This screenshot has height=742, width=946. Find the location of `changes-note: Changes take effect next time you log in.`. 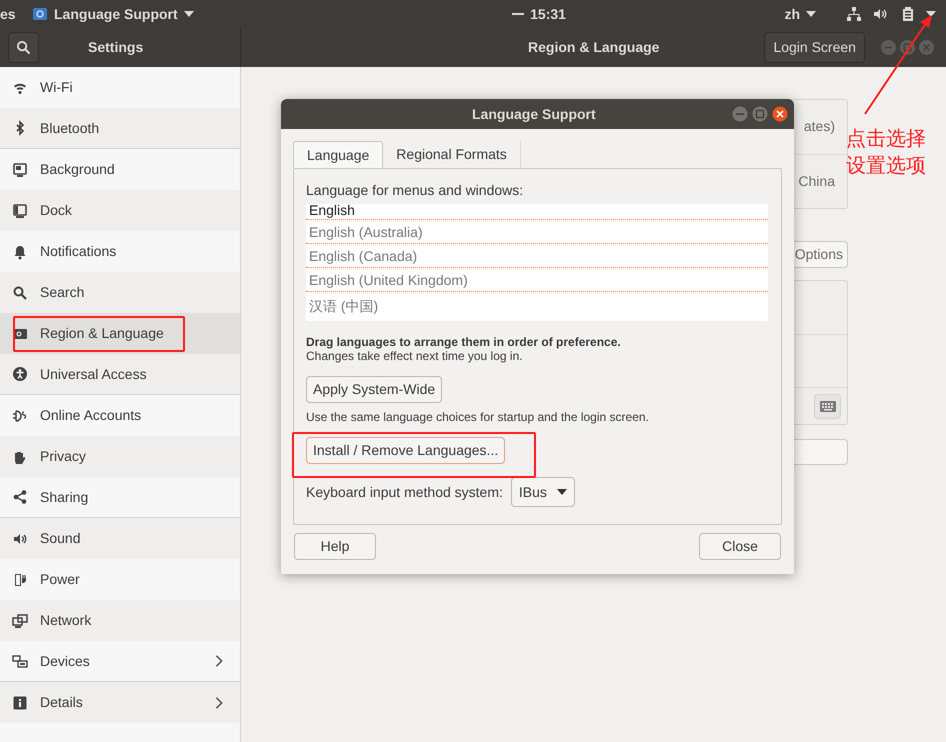

changes-note: Changes take effect next time you log in. is located at coordinates (415, 356).